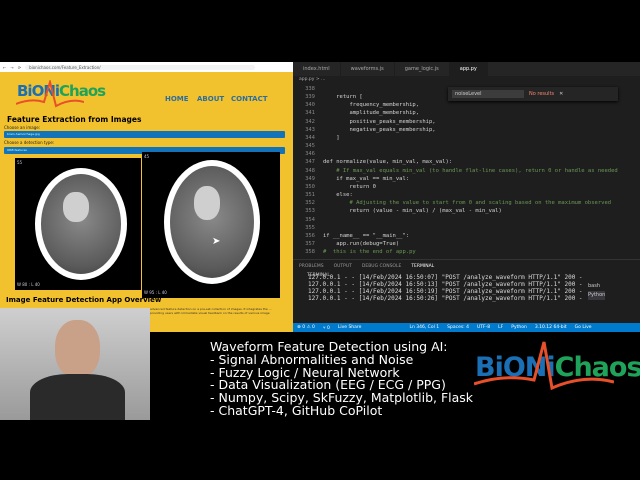 This screenshot has height=480, width=640. I want to click on code-line: 349 if max_val == min_val:, so click(455, 179).